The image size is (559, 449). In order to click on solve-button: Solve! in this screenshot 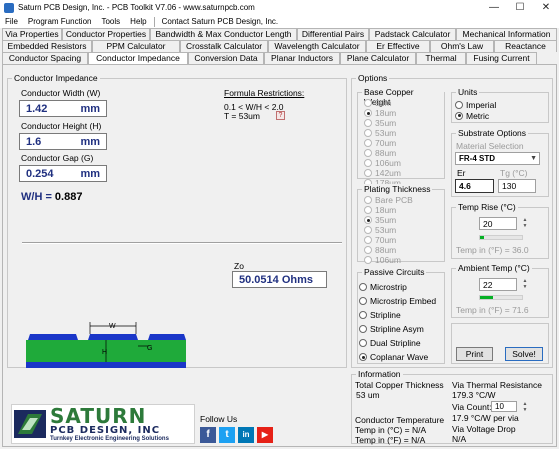, I will do `click(524, 354)`.